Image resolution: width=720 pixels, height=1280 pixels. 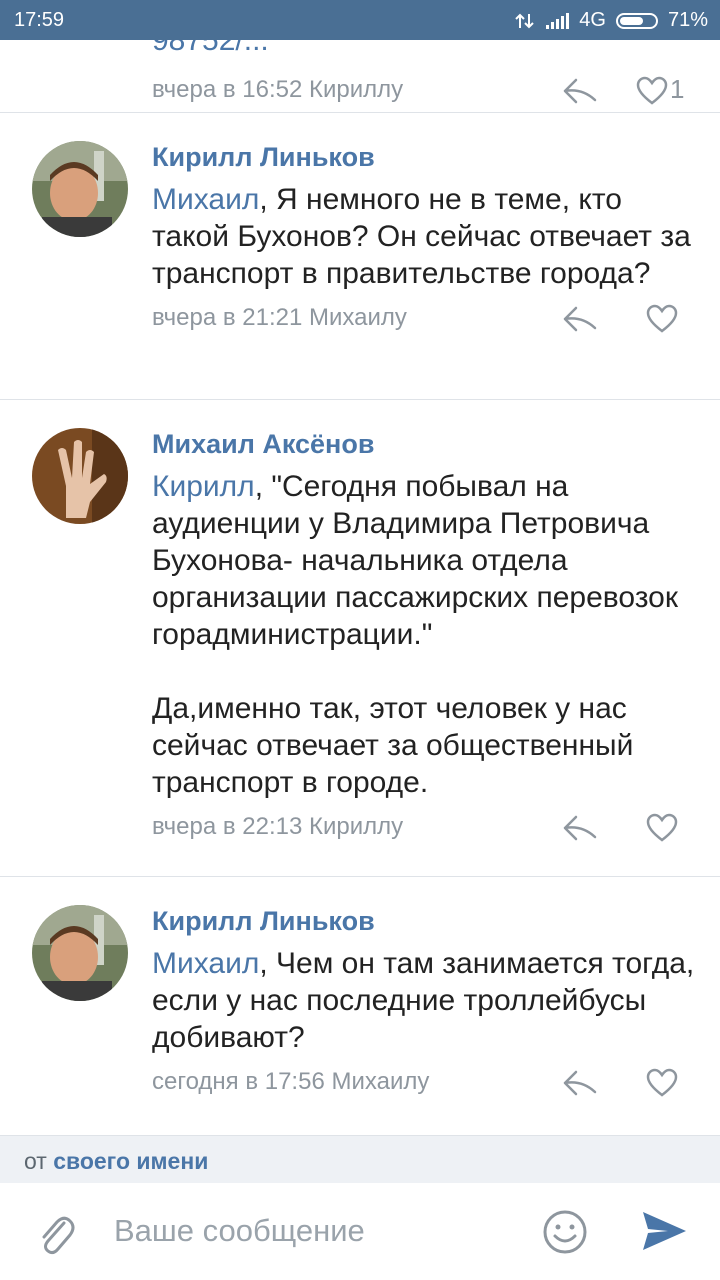 What do you see at coordinates (677, 89) in the screenshot?
I see `like-count: 1` at bounding box center [677, 89].